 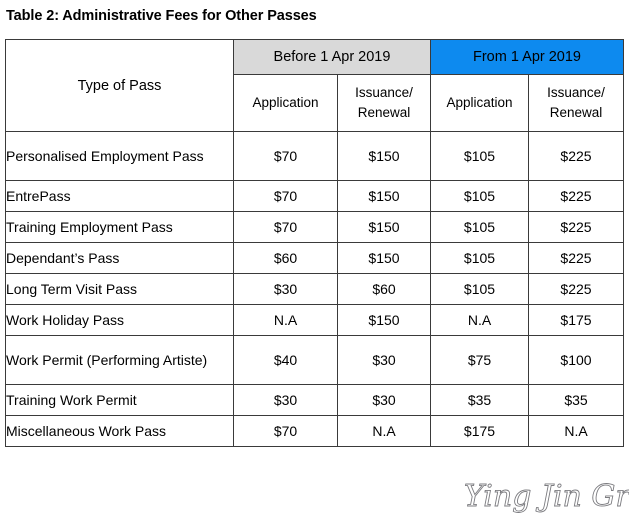 I want to click on cell-from-issuance-renewal: $35, so click(x=576, y=400).